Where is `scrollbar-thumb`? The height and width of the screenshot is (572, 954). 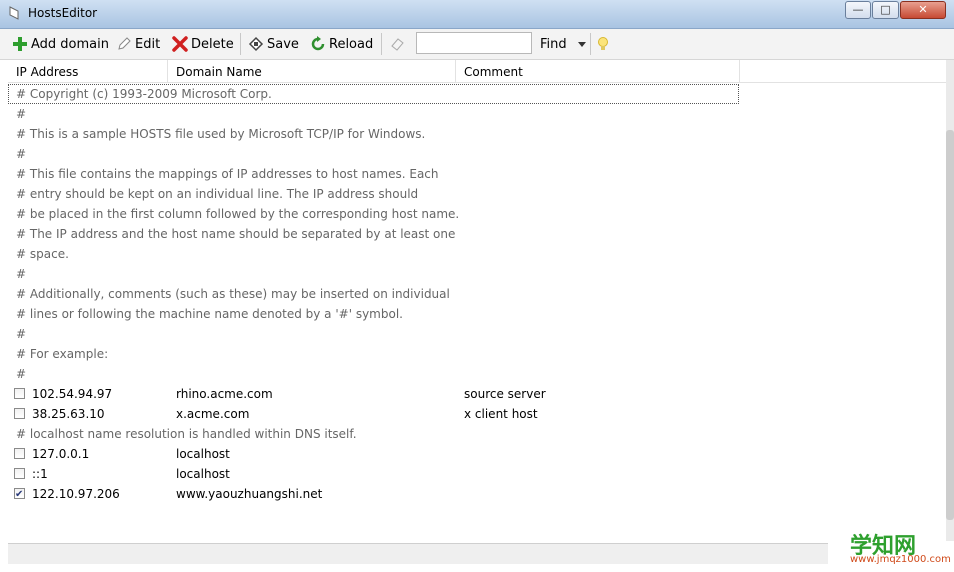 scrollbar-thumb is located at coordinates (950, 325).